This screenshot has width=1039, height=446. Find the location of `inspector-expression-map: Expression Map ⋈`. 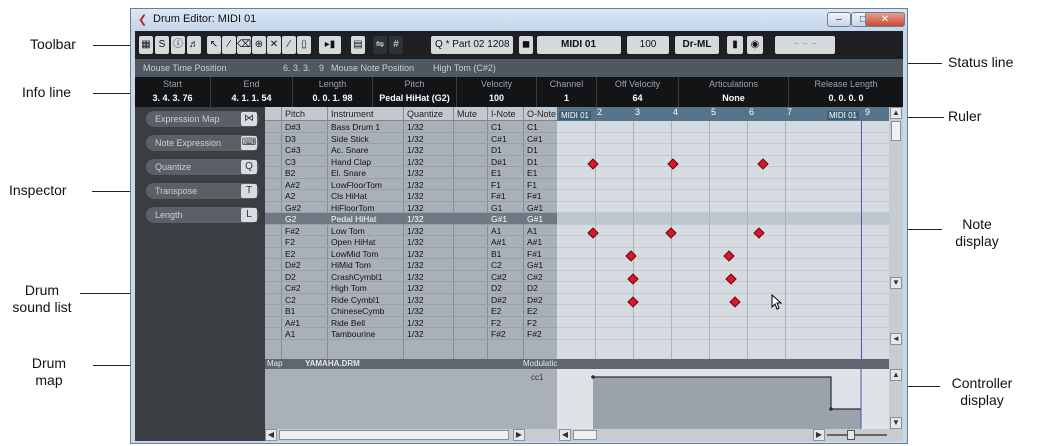

inspector-expression-map: Expression Map ⋈ is located at coordinates (202, 119).